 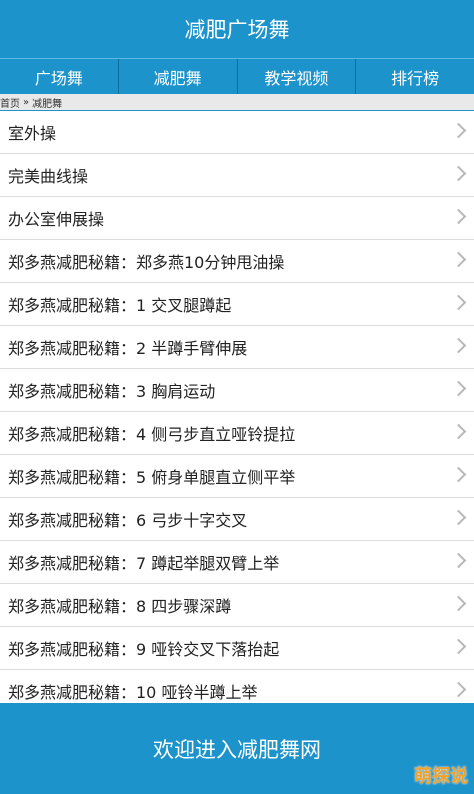 I want to click on footer-banner: 欢迎进入减肥舞网, so click(x=237, y=748).